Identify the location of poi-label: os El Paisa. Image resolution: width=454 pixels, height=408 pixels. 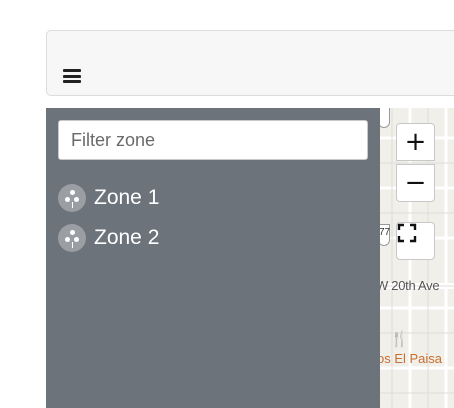
(411, 358).